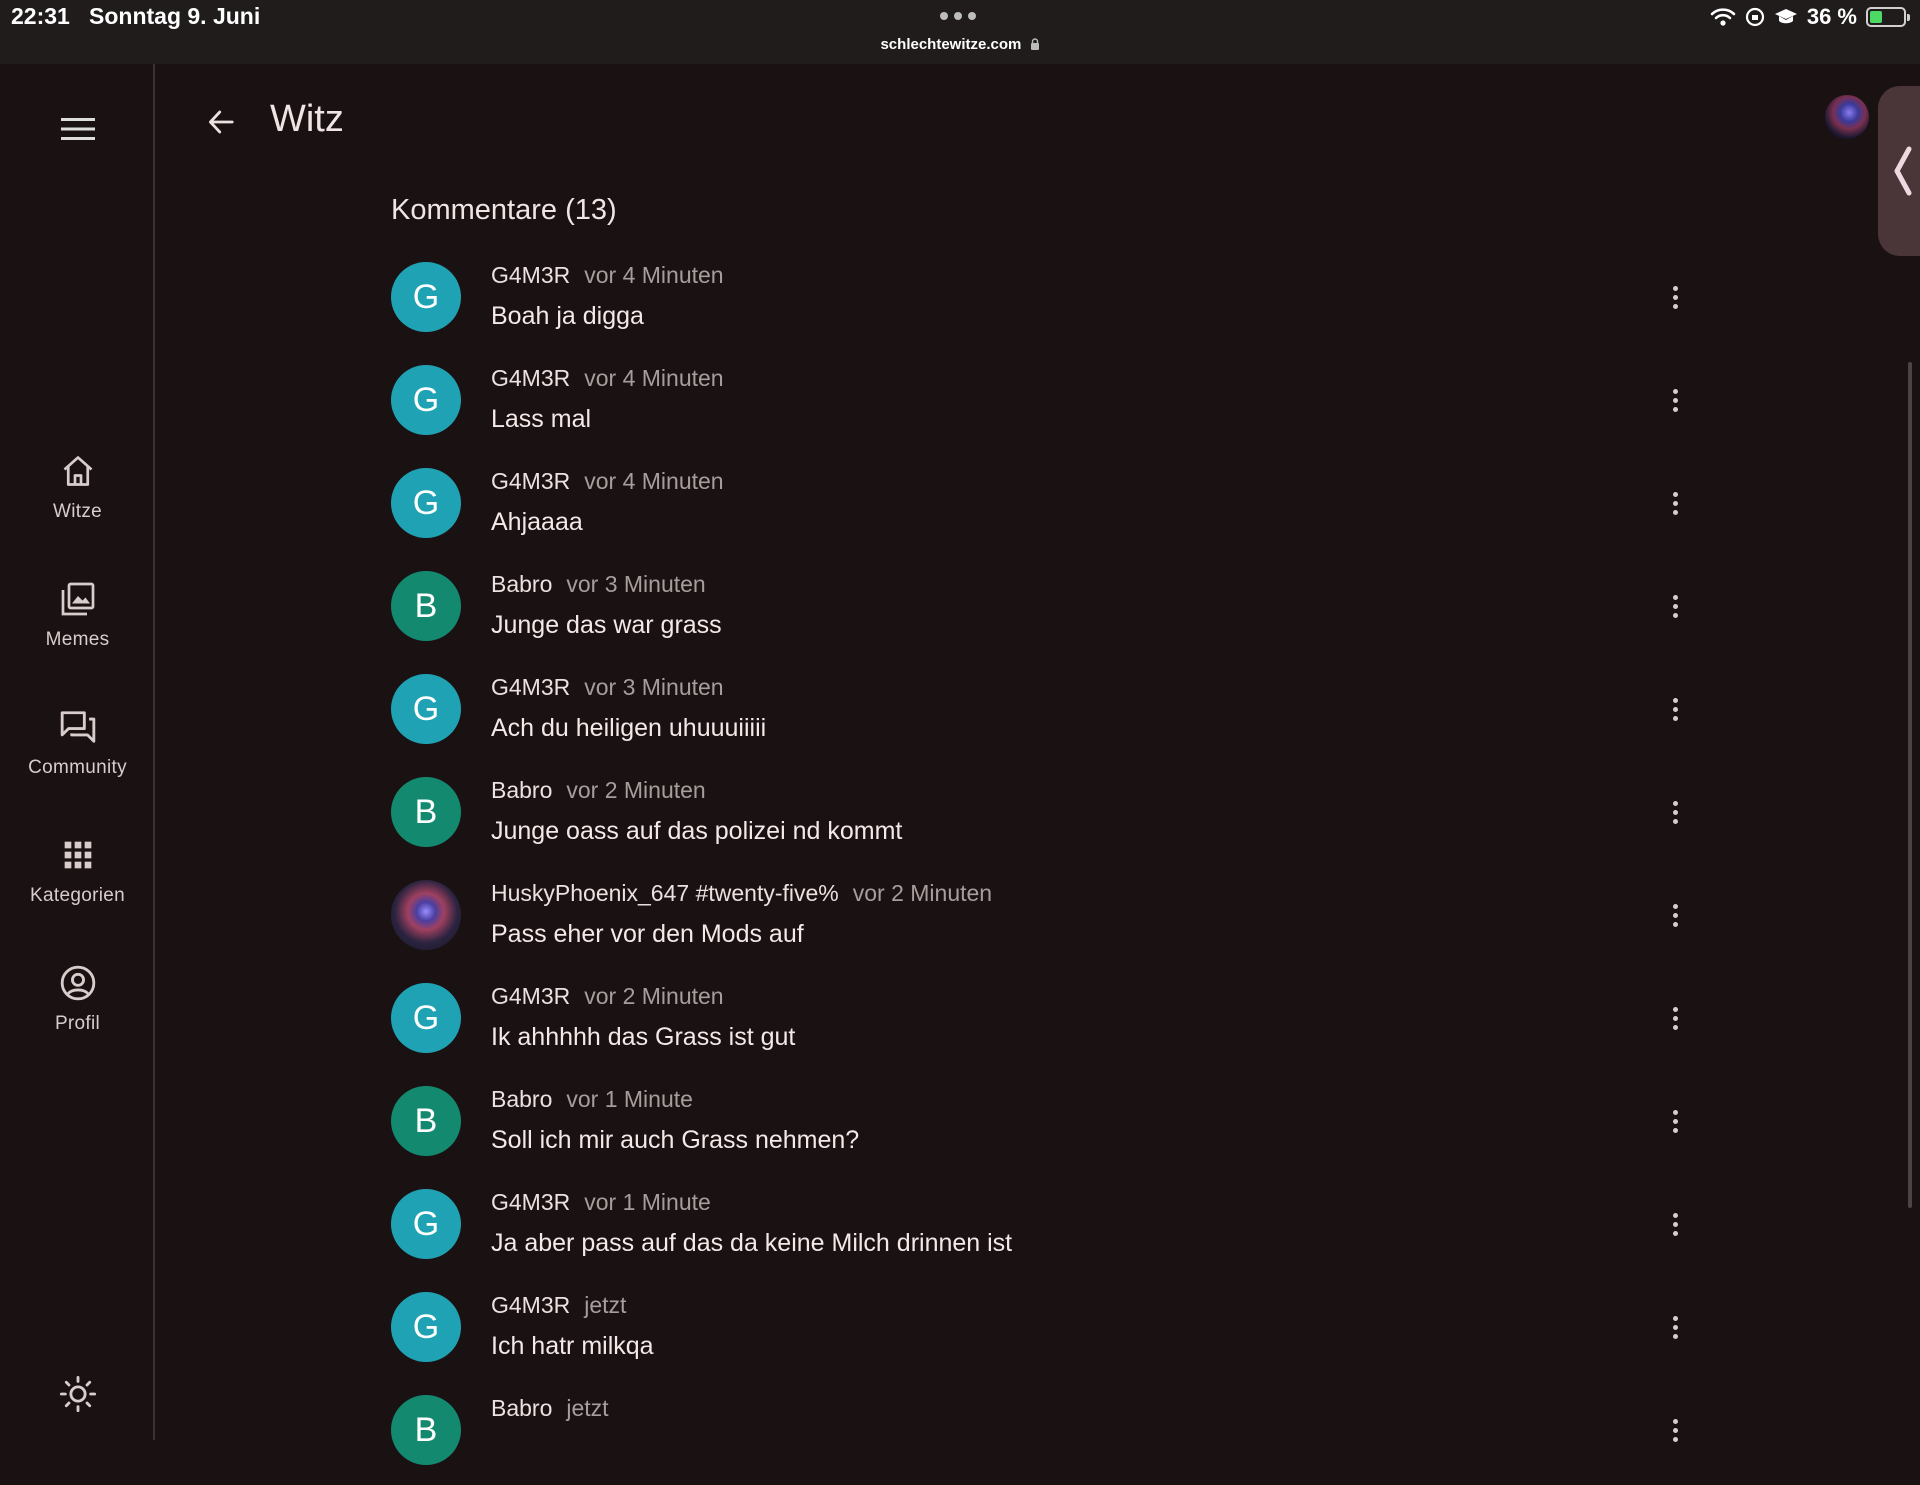  Describe the element at coordinates (643, 1037) in the screenshot. I see `comment-text: Ik ahhhhh das Grass ist gut` at that location.